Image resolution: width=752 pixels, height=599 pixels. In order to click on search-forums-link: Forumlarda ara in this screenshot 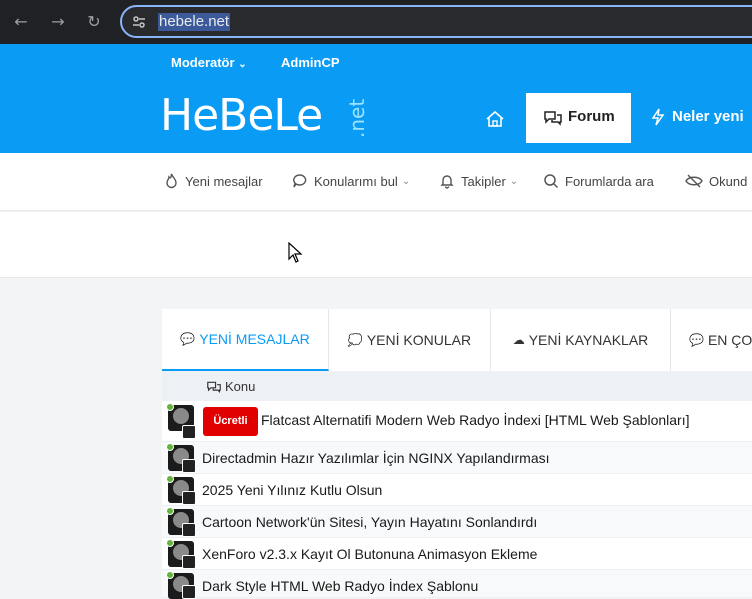, I will do `click(598, 181)`.